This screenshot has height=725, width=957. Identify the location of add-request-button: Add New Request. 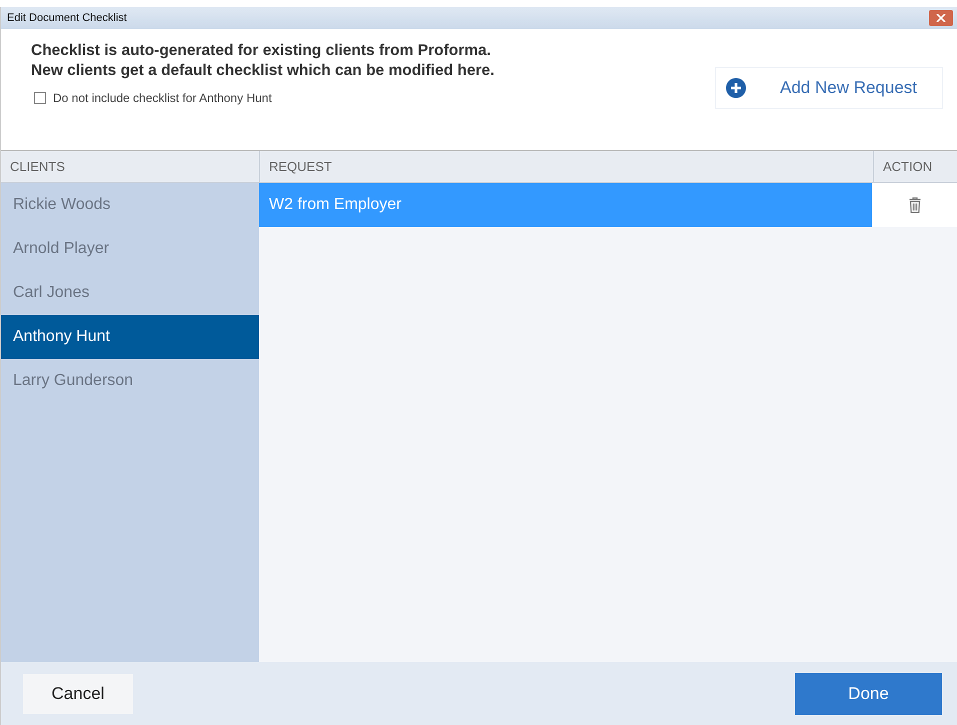
(829, 88).